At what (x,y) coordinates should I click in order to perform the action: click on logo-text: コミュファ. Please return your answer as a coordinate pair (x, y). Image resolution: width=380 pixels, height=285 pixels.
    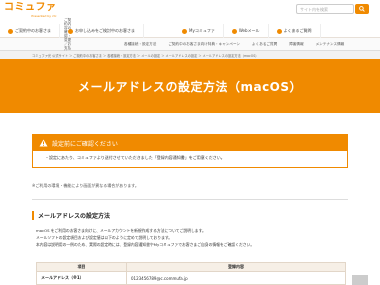
    Looking at the image, I should click on (30, 7).